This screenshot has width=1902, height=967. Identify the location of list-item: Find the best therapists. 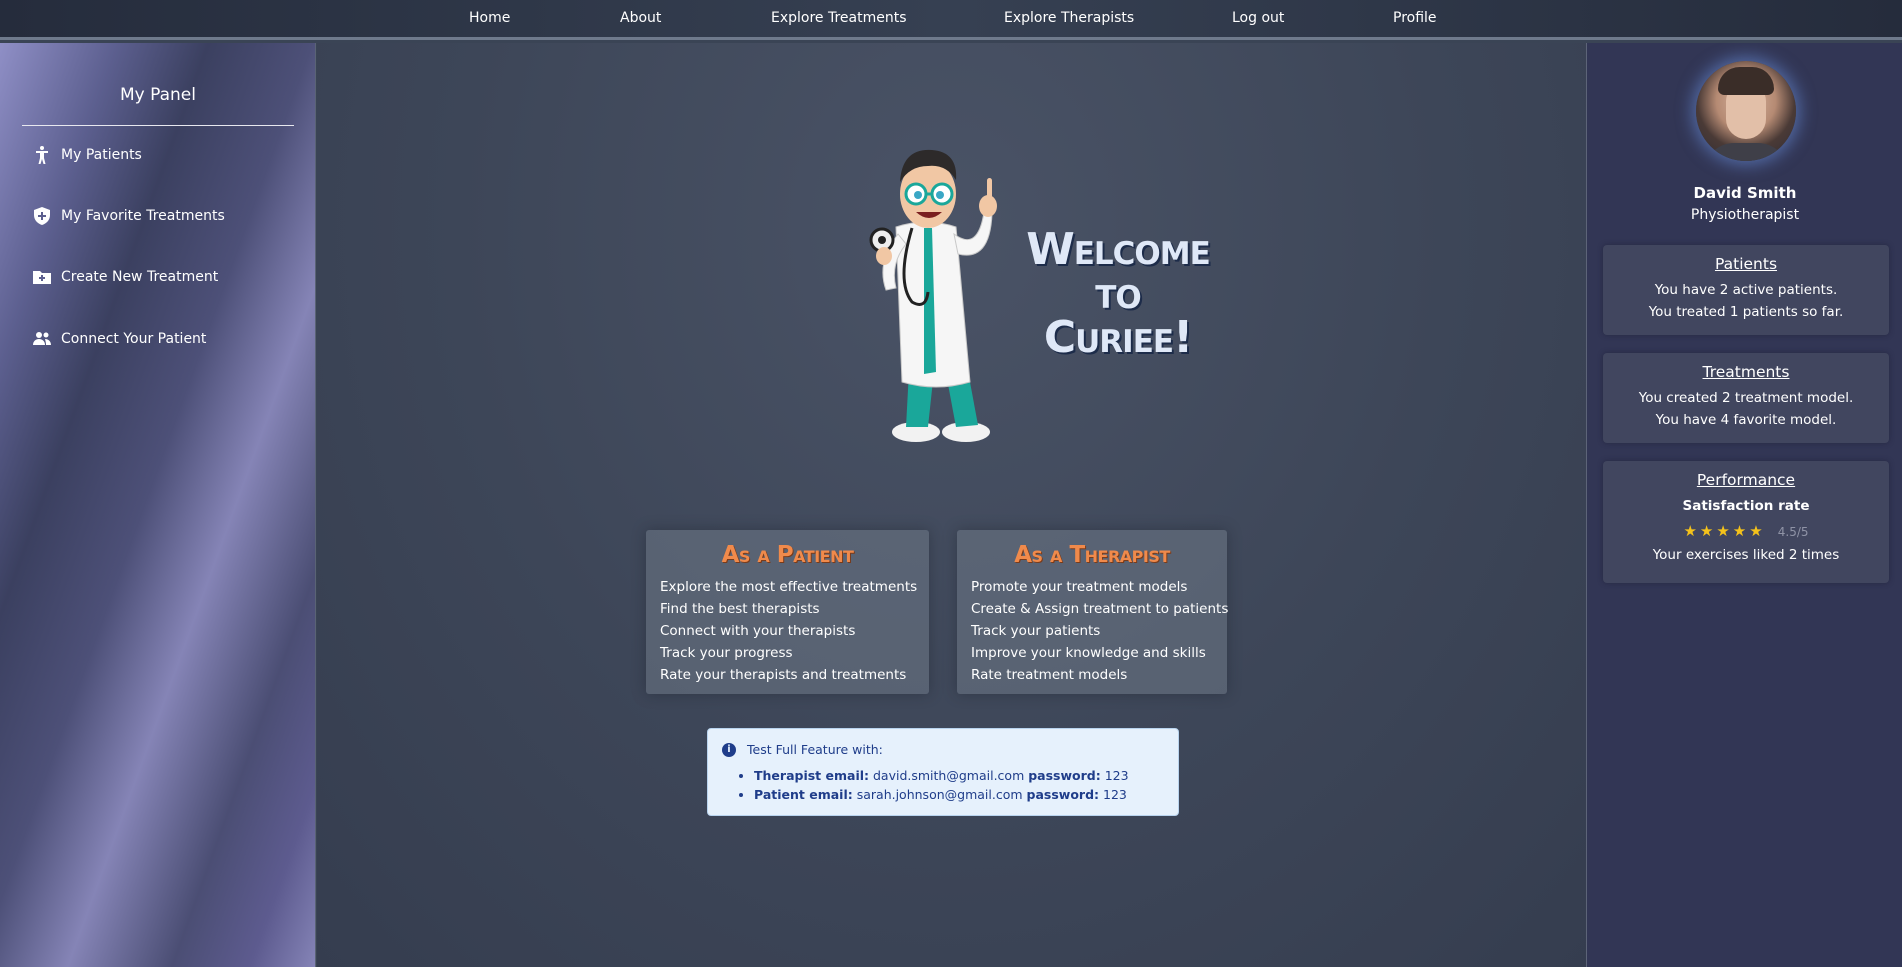
(740, 609).